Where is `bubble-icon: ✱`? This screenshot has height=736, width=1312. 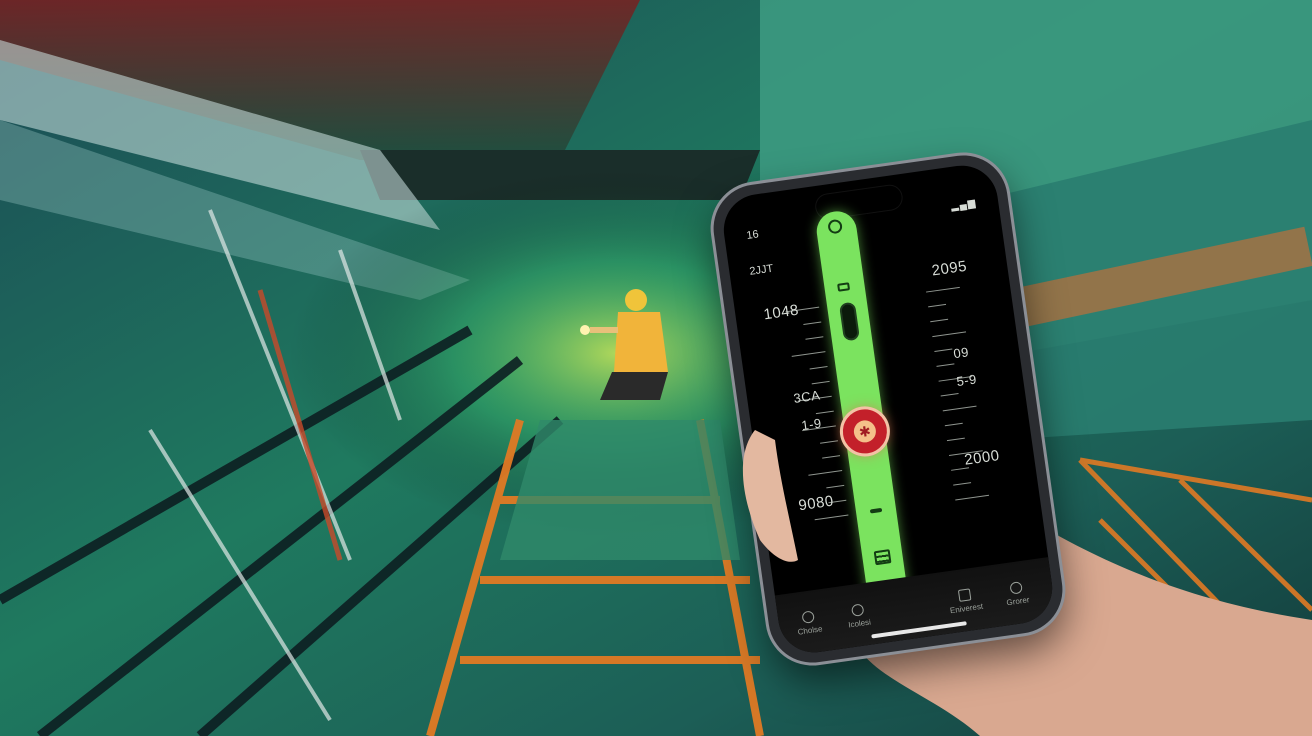
bubble-icon: ✱ is located at coordinates (865, 431).